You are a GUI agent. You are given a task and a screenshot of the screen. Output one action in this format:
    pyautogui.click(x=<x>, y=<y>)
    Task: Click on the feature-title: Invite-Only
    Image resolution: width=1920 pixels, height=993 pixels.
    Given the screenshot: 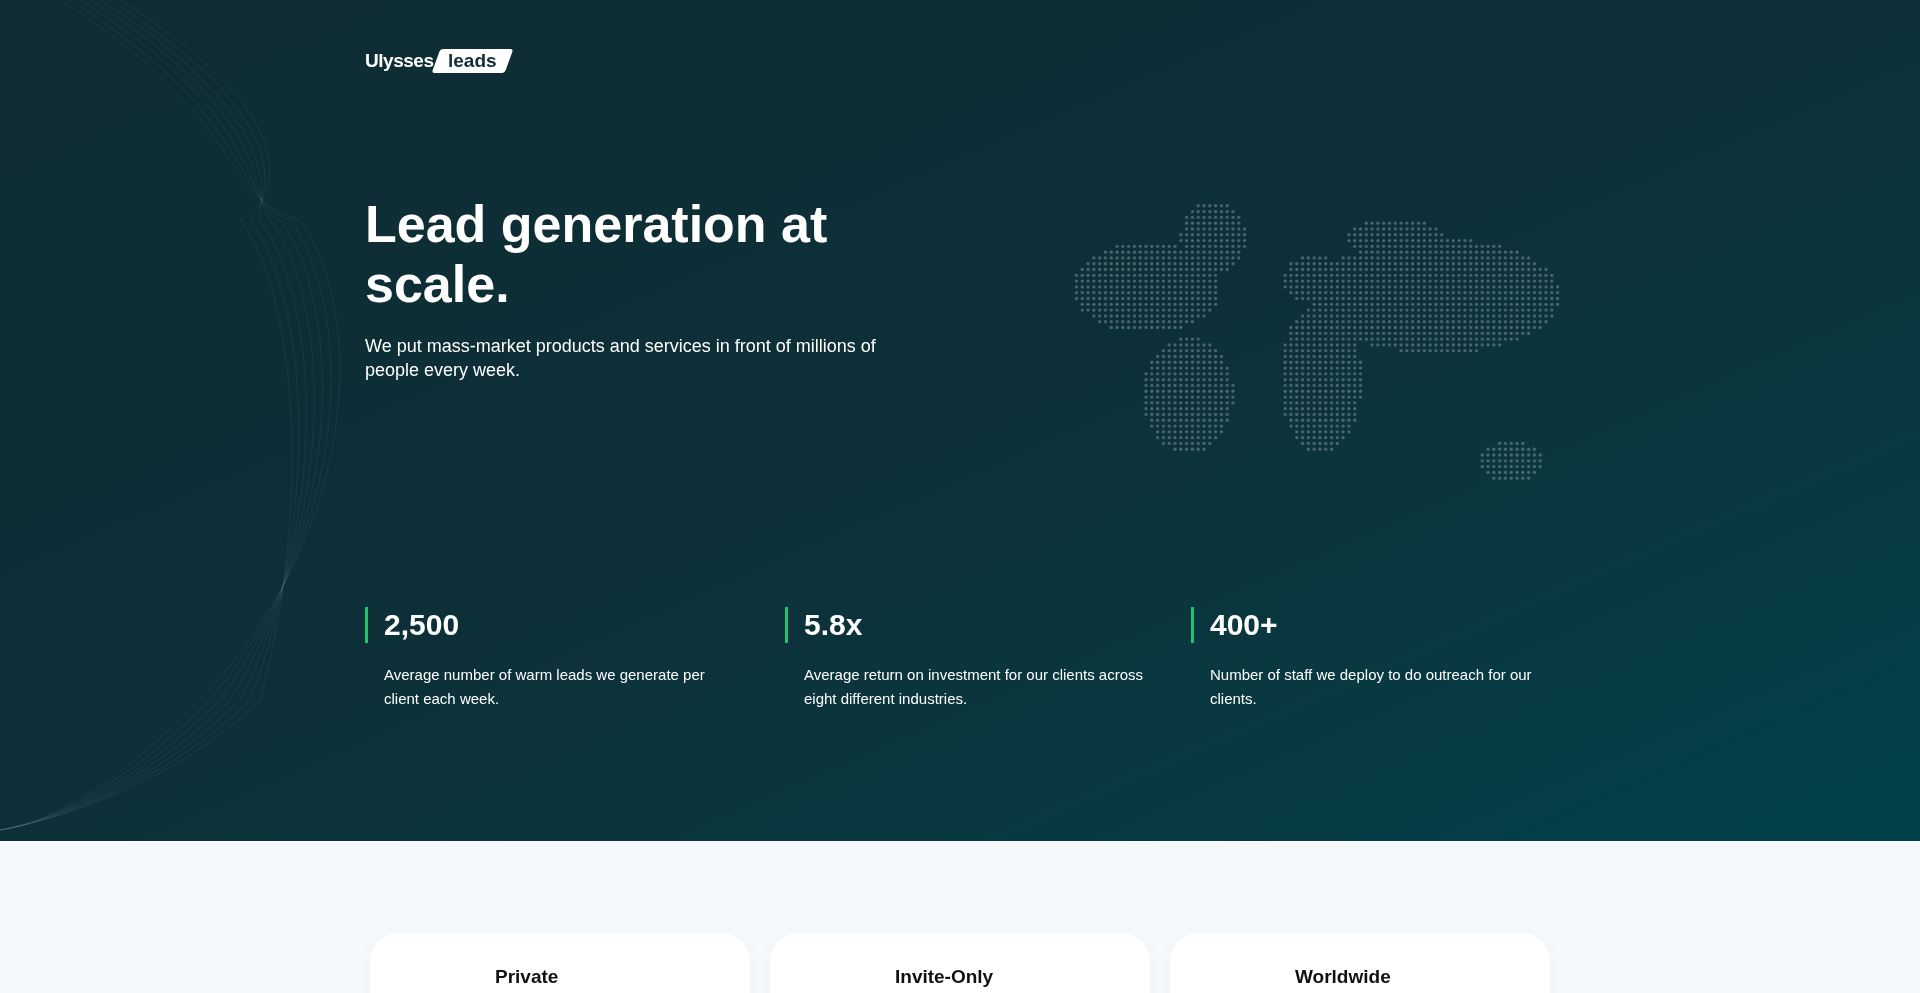 What is the action you would take?
    pyautogui.click(x=945, y=977)
    